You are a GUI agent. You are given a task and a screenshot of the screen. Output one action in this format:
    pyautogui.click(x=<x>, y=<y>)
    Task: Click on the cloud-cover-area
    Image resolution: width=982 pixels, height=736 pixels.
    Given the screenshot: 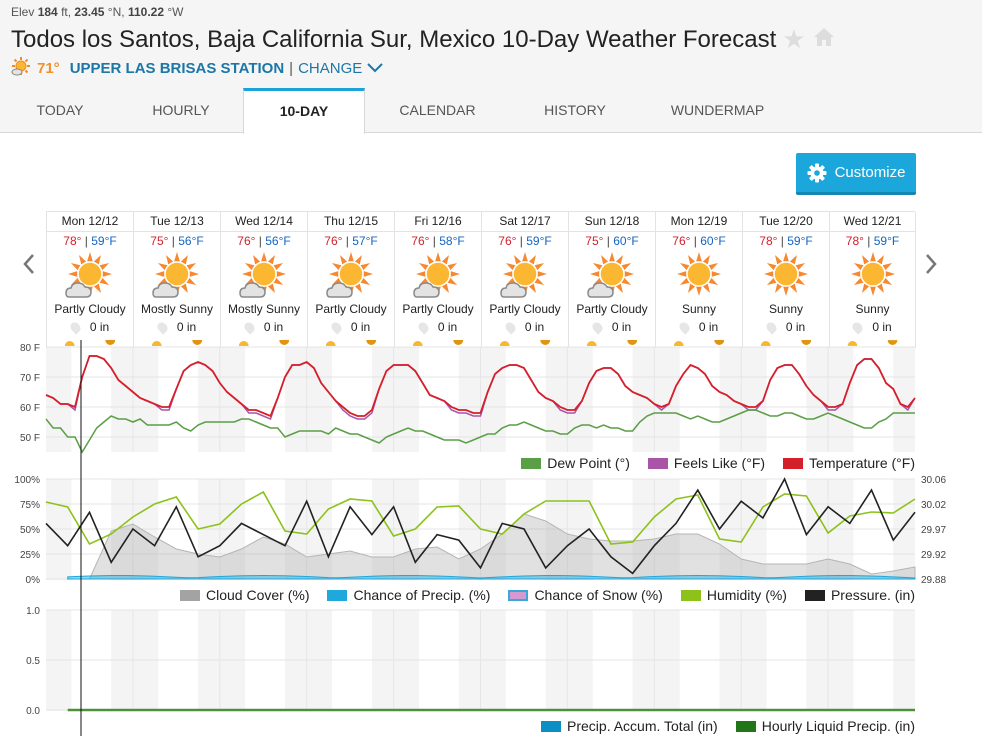 What is the action you would take?
    pyautogui.click(x=491, y=546)
    